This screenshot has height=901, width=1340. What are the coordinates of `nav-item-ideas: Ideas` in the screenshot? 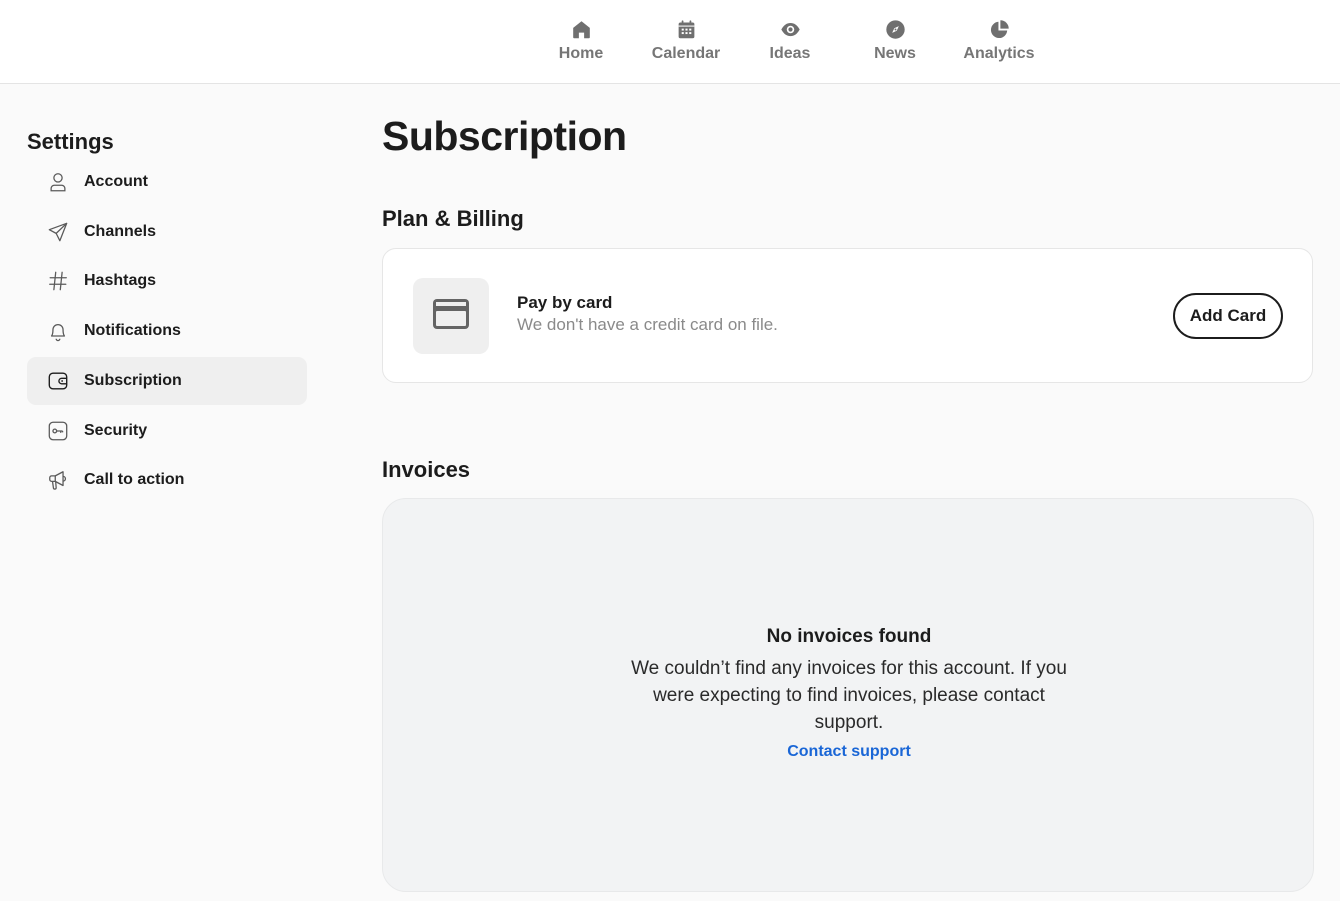 It's located at (790, 44).